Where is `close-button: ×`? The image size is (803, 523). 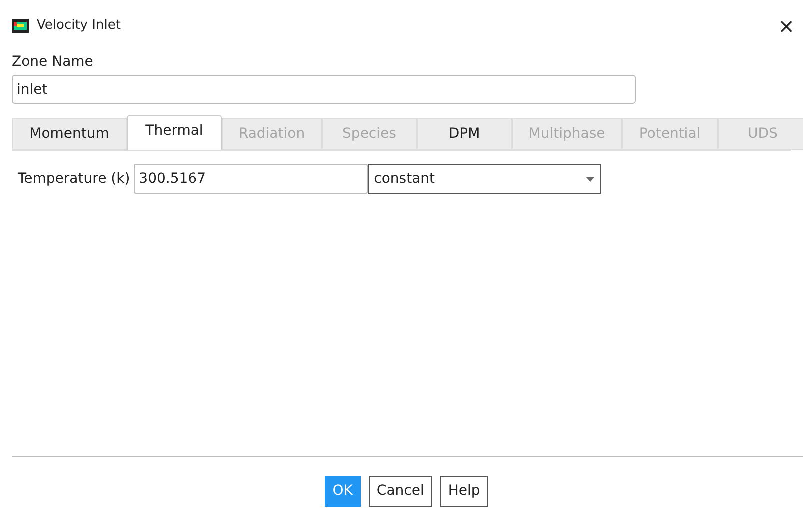 close-button: × is located at coordinates (786, 26).